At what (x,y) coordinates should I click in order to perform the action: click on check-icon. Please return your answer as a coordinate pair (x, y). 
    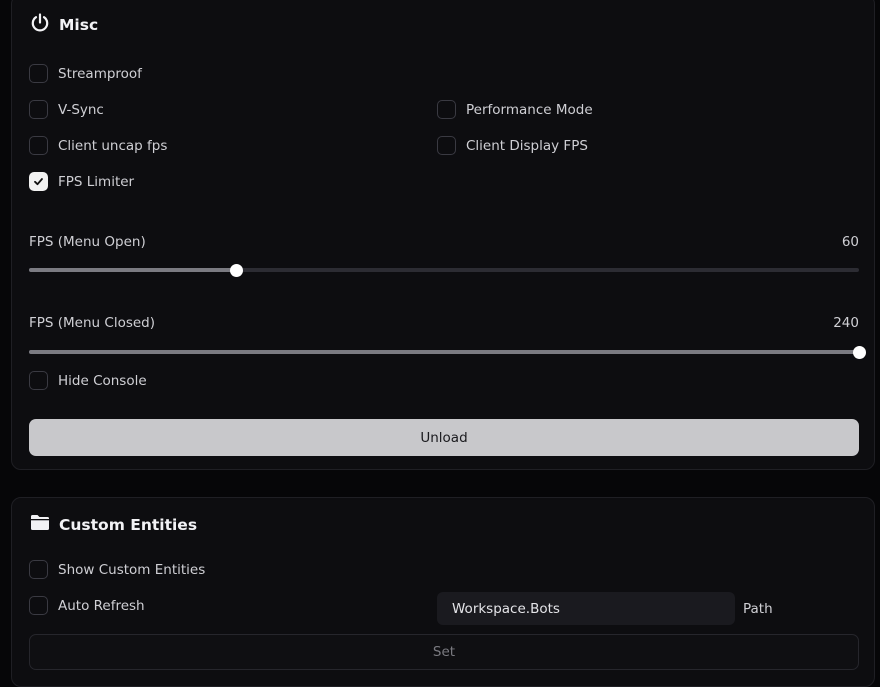
    Looking at the image, I should click on (38, 182).